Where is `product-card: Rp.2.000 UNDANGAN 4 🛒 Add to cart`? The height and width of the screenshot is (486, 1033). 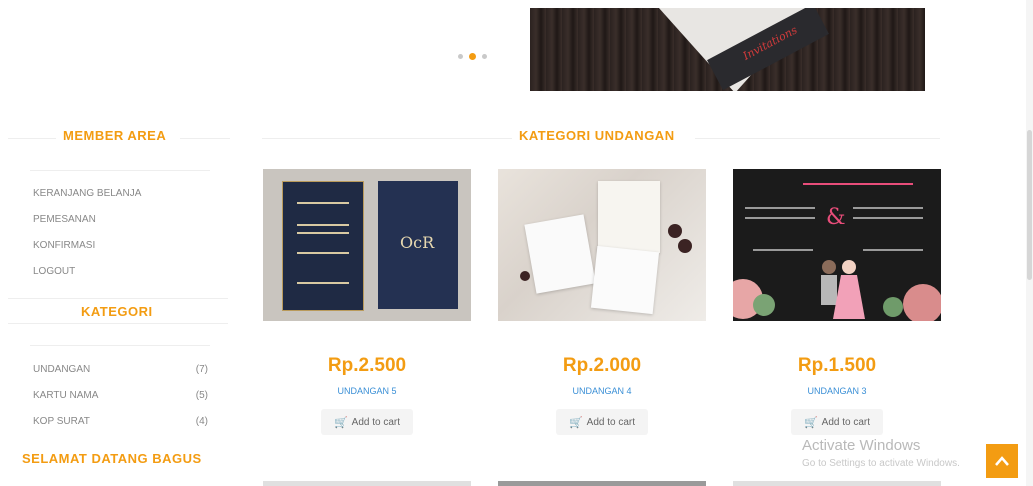 product-card: Rp.2.000 UNDANGAN 4 🛒 Add to cart is located at coordinates (602, 302).